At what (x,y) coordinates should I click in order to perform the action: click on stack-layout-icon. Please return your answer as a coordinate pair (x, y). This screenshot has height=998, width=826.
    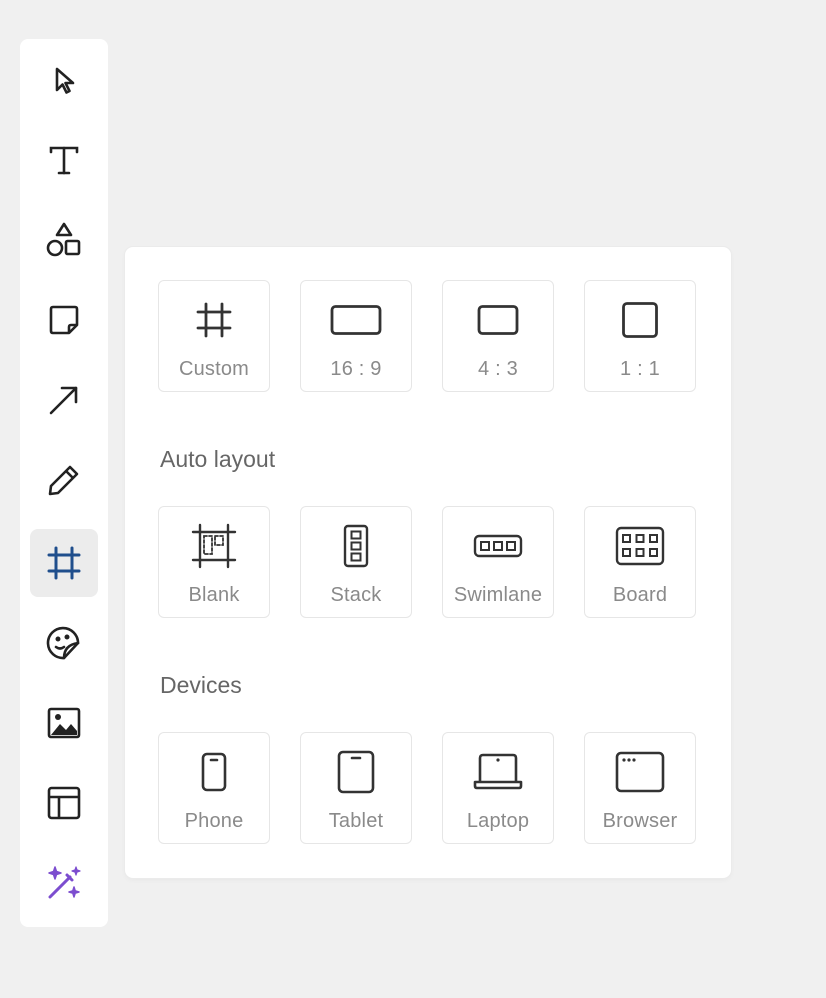
    Looking at the image, I should click on (356, 546).